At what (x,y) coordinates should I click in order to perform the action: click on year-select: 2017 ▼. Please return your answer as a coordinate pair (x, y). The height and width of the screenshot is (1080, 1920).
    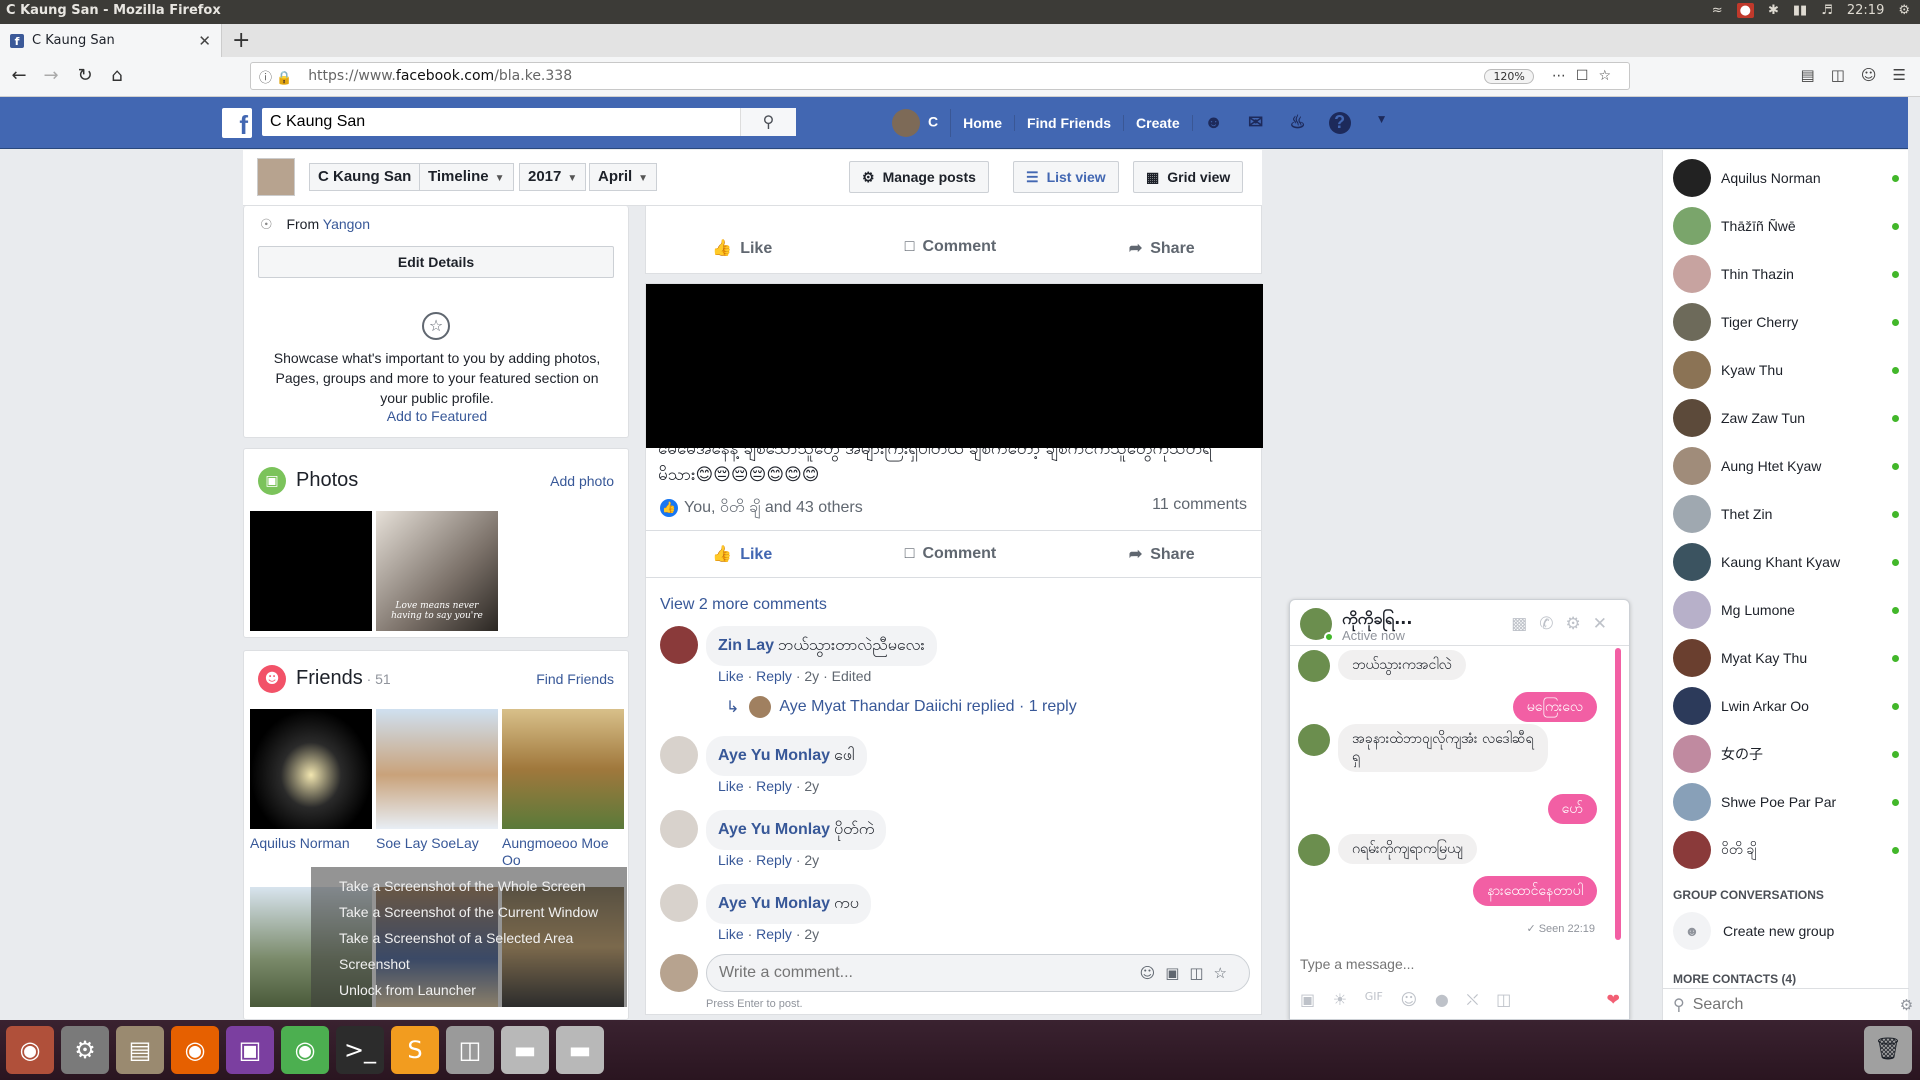
    Looking at the image, I should click on (553, 177).